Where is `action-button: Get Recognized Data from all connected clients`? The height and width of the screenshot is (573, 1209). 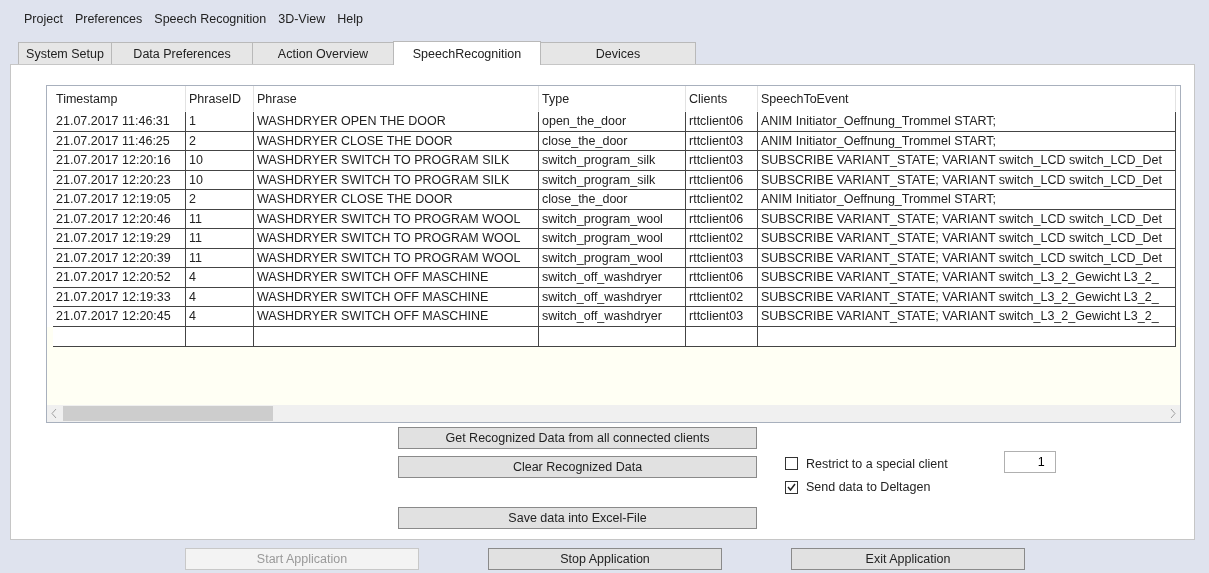 action-button: Get Recognized Data from all connected clients is located at coordinates (577, 438).